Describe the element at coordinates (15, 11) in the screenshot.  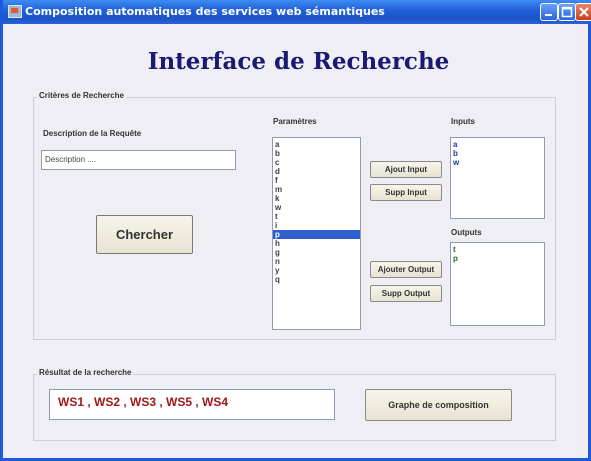
I see `java-app-icon` at that location.